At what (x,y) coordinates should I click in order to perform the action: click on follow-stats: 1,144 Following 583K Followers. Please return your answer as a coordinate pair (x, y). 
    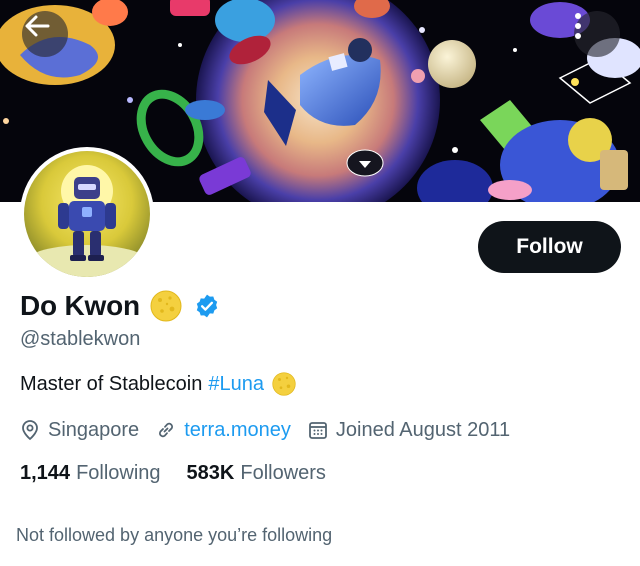
    Looking at the image, I should click on (186, 473).